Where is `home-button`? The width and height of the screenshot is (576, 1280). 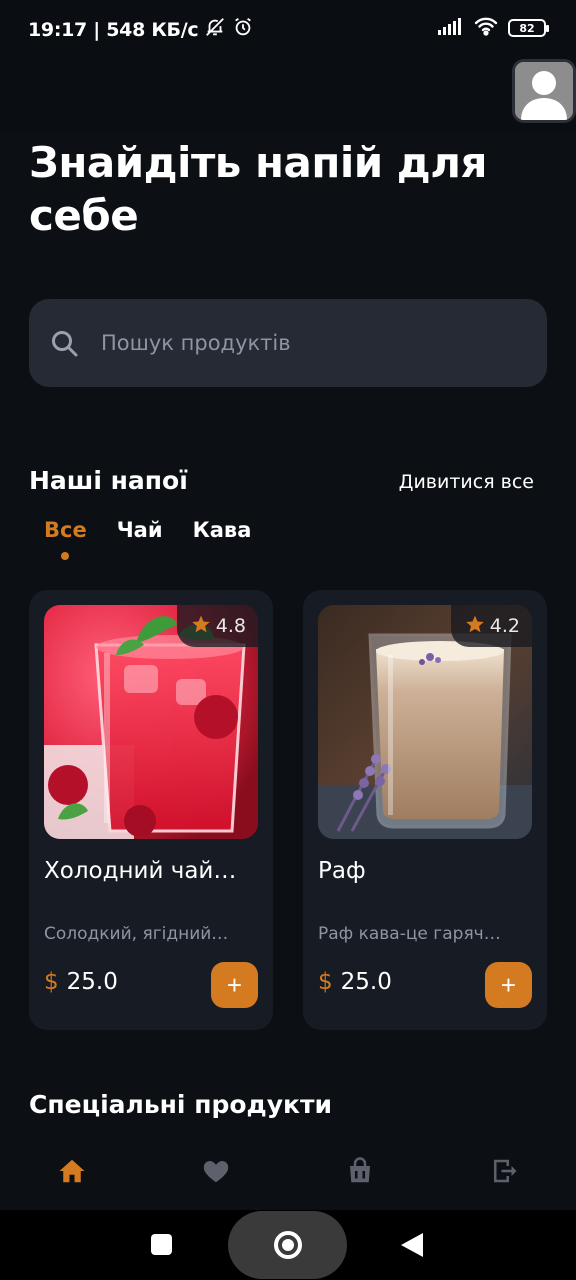
home-button is located at coordinates (287, 1245).